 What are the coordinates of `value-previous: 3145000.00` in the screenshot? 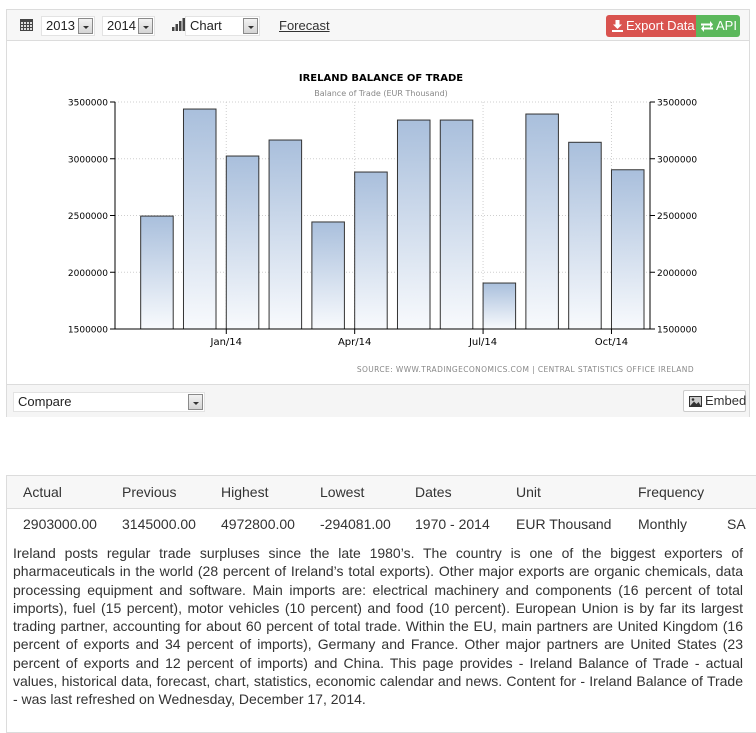 It's located at (159, 524).